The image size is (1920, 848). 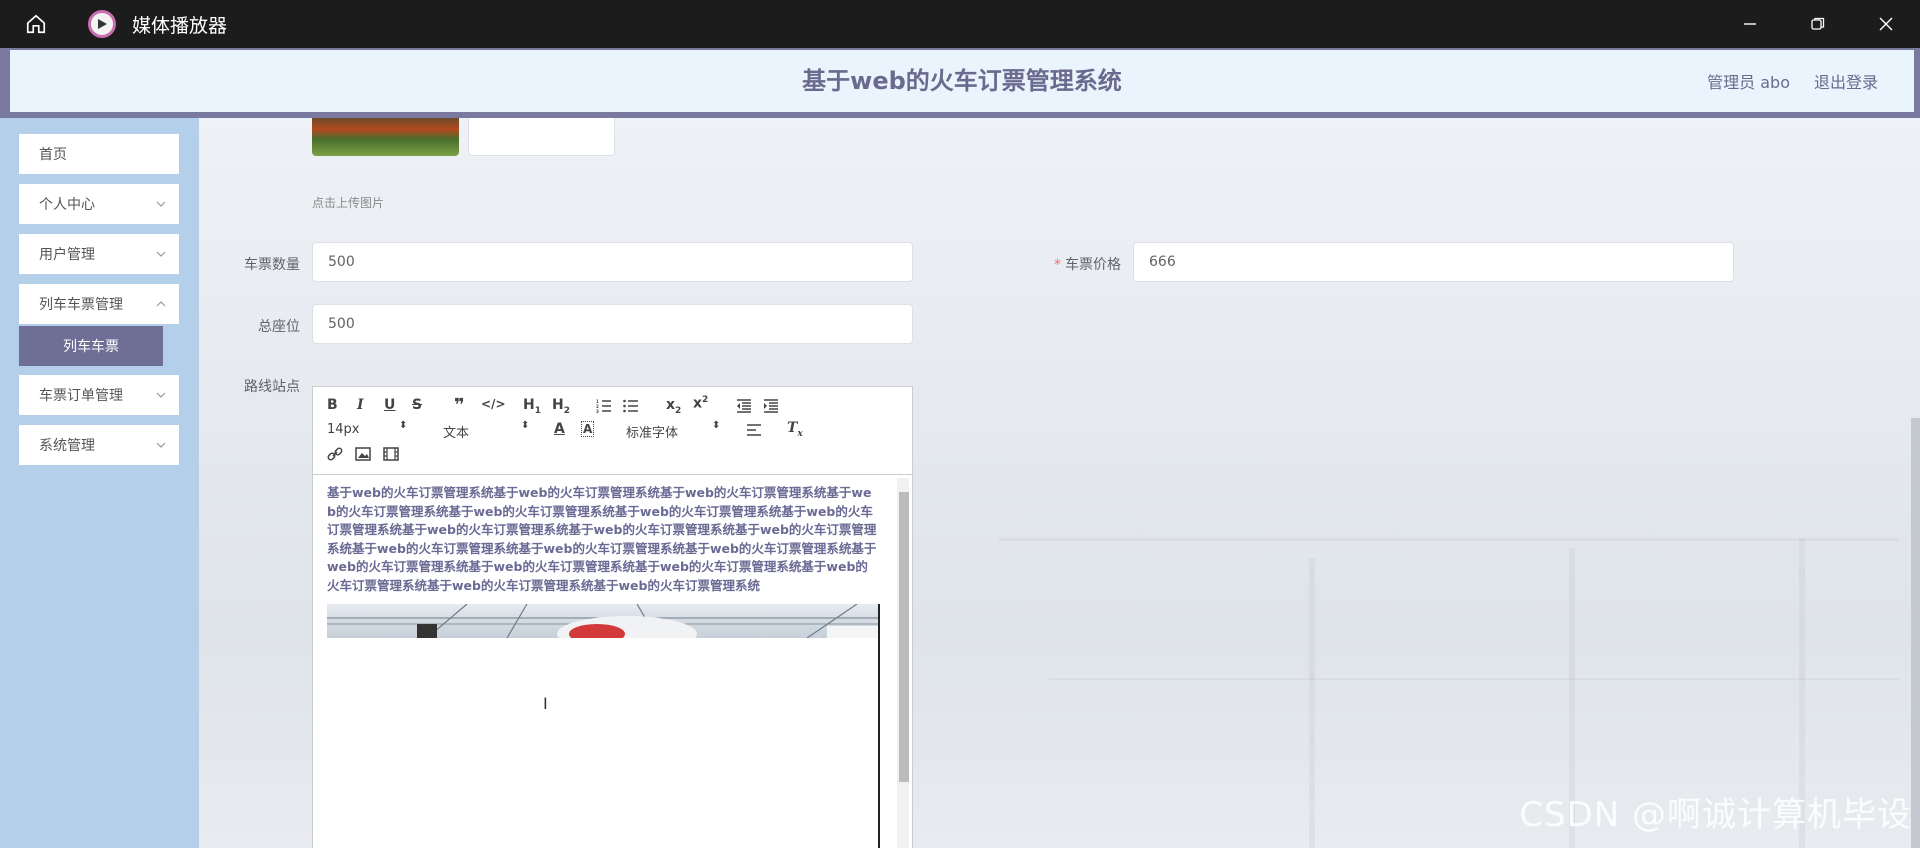 I want to click on app-header-bar: 基于web的火车订票管理系统 管理员 abo 退出登录, so click(x=962, y=81).